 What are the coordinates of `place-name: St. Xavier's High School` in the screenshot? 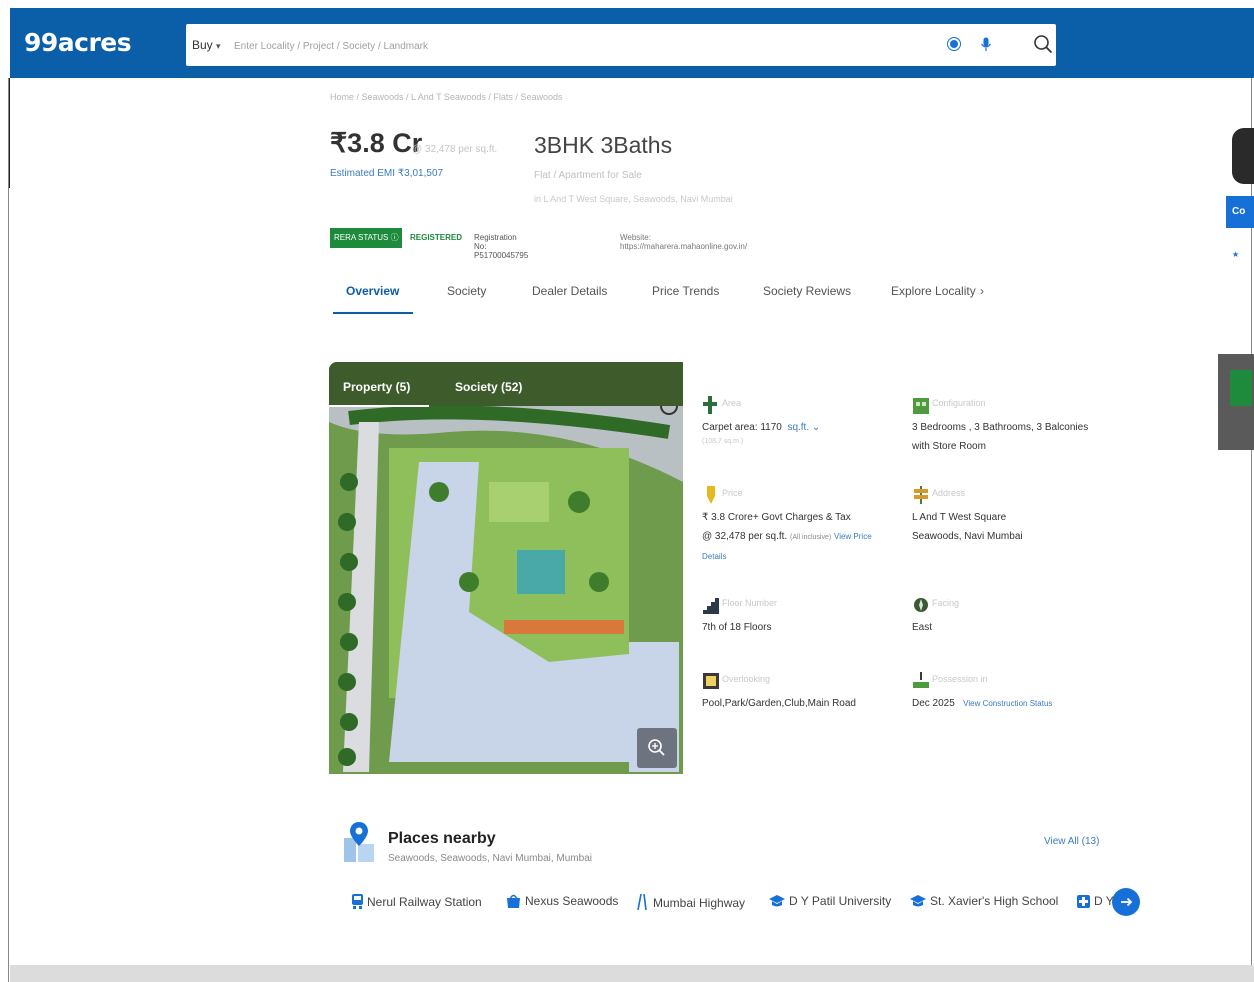 It's located at (994, 901).